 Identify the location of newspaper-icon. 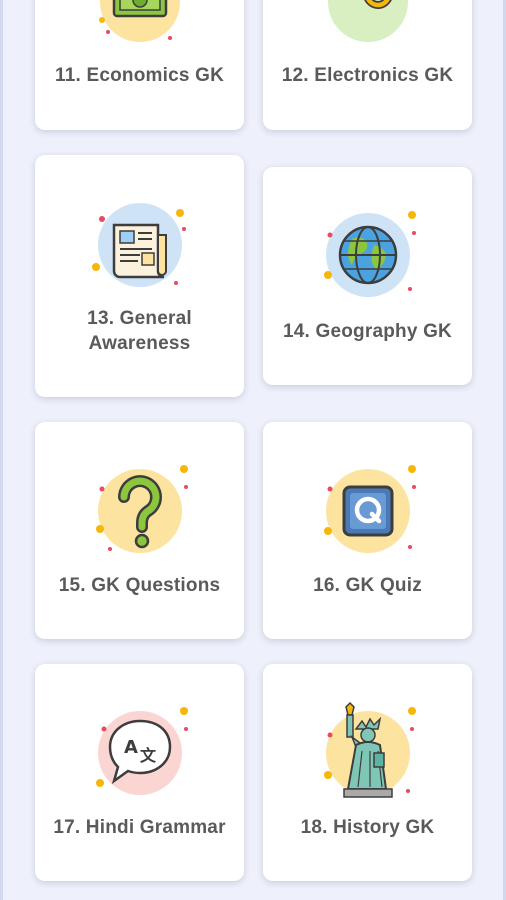
(140, 245).